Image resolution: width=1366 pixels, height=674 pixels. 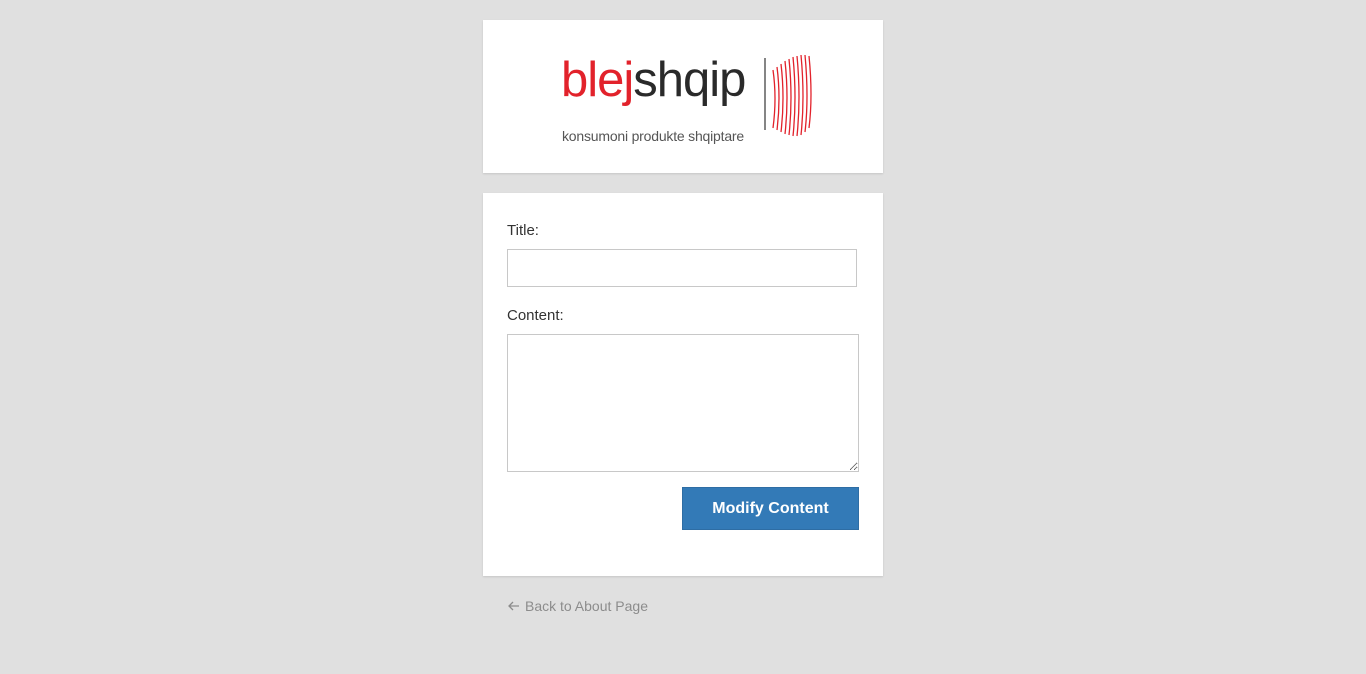 I want to click on logo-word-dark: shqip, so click(x=689, y=80).